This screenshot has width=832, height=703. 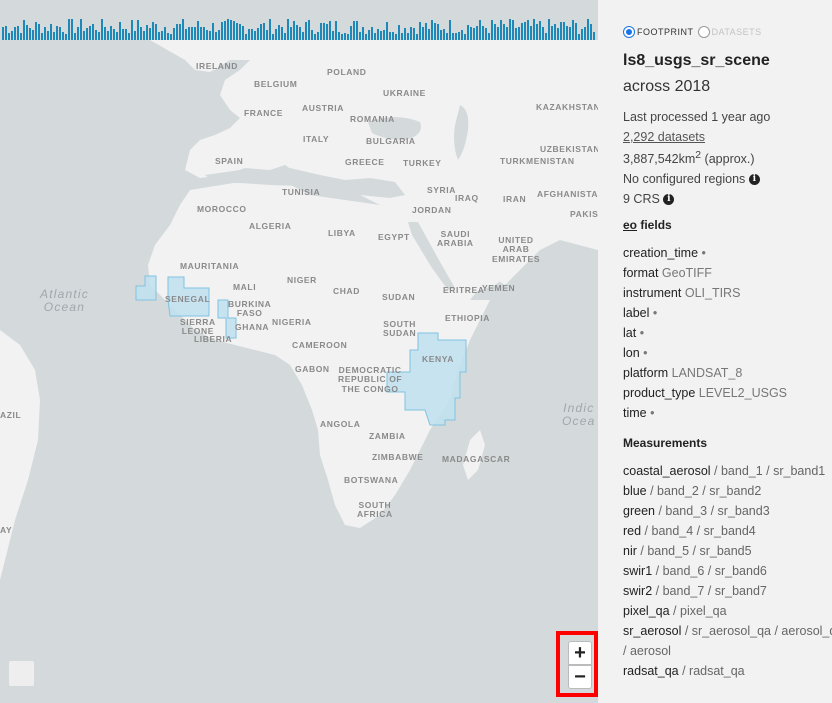 What do you see at coordinates (21, 673) in the screenshot?
I see `map-control-square` at bounding box center [21, 673].